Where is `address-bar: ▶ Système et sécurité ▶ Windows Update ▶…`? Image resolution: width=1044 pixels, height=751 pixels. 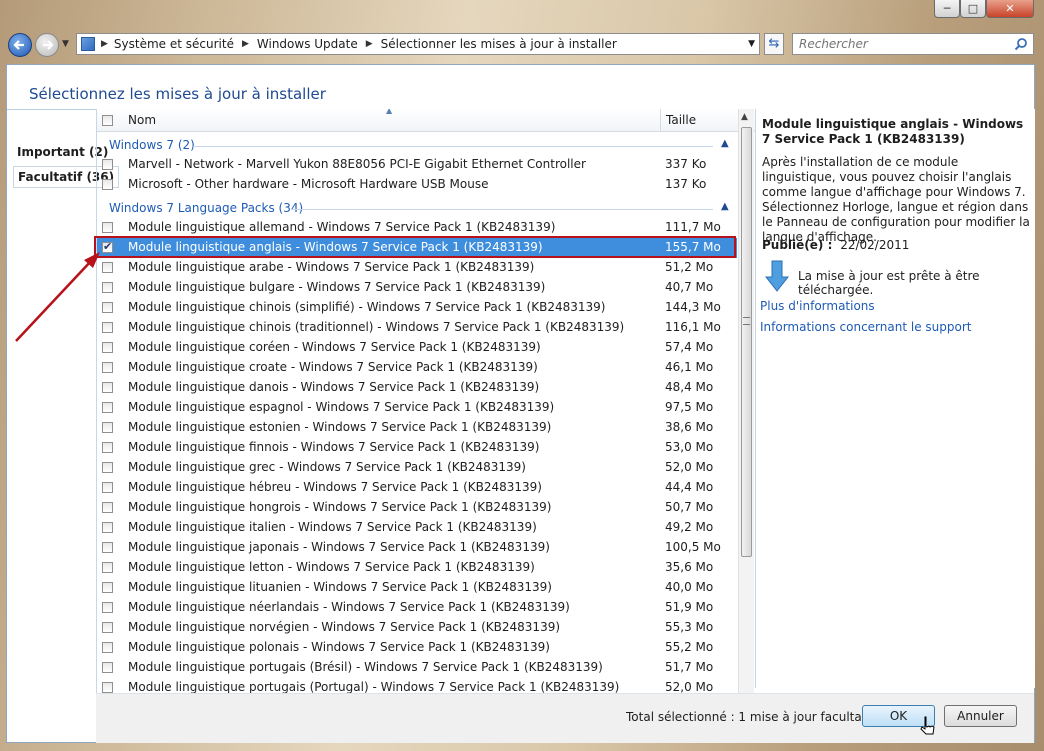 address-bar: ▶ Système et sécurité ▶ Windows Update ▶… is located at coordinates (418, 44).